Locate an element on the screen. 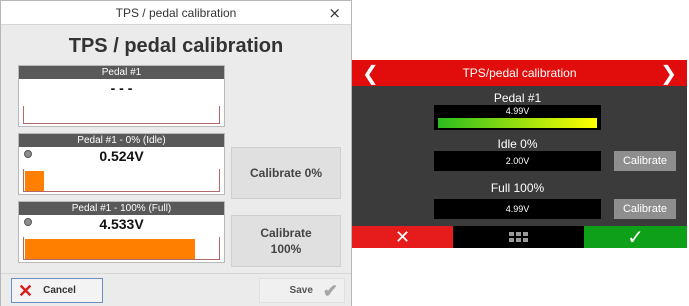 The image size is (689, 306). pedal-level-frame is located at coordinates (121, 115).